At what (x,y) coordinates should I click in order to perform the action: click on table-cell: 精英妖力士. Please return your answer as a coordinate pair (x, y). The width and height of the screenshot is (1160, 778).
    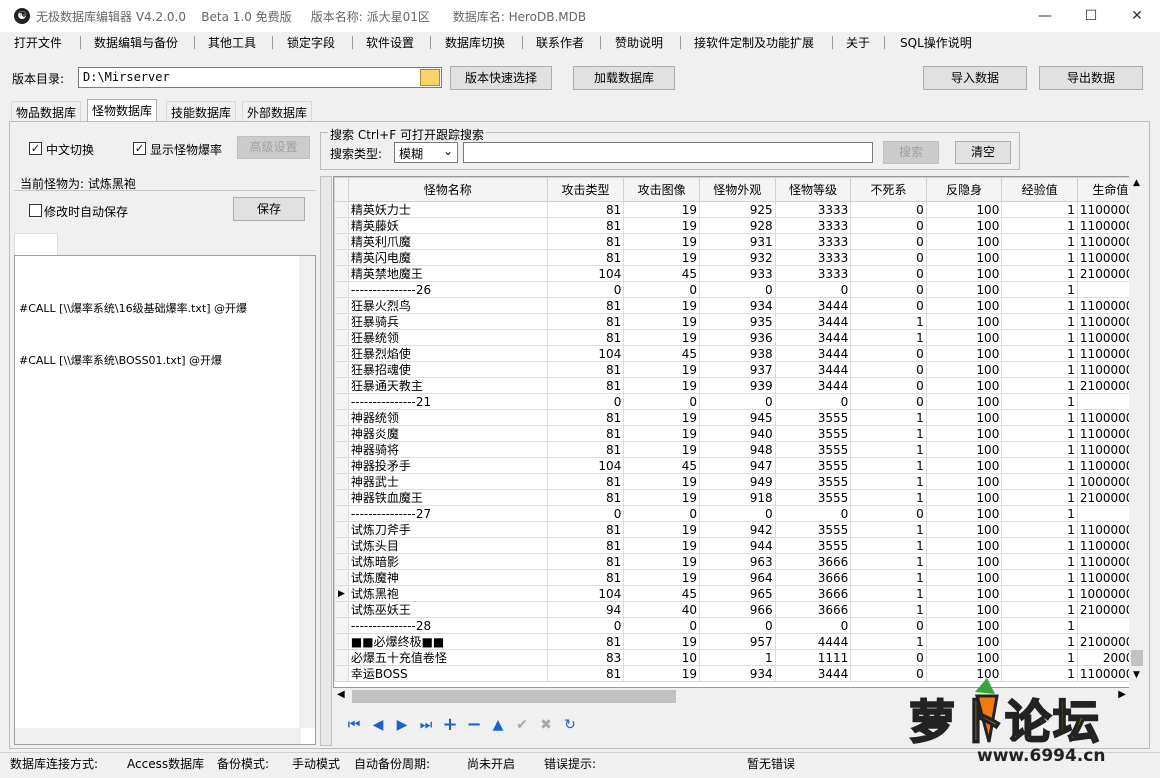
    Looking at the image, I should click on (447, 209).